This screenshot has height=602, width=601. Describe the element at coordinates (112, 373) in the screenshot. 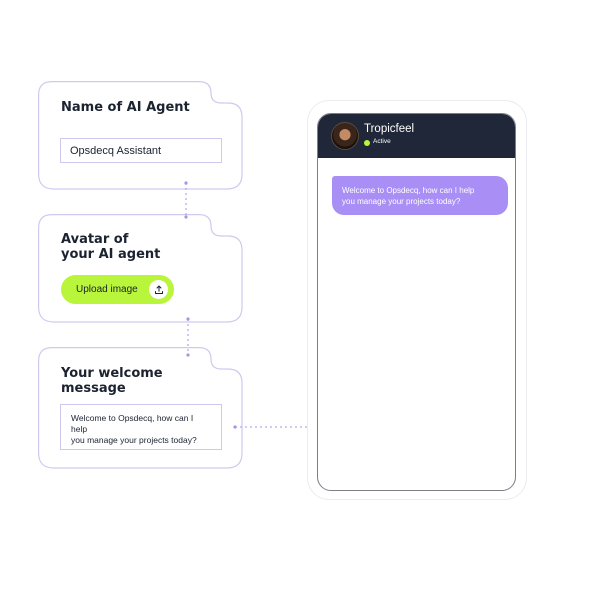

I see `welcome-title-line1: Your welcome` at that location.